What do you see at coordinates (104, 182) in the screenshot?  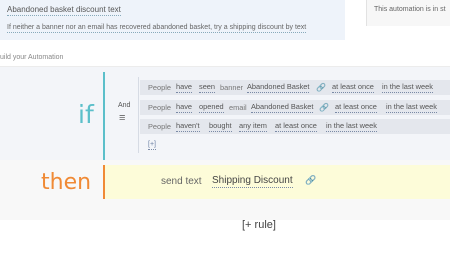 I see `then-accent-bar` at bounding box center [104, 182].